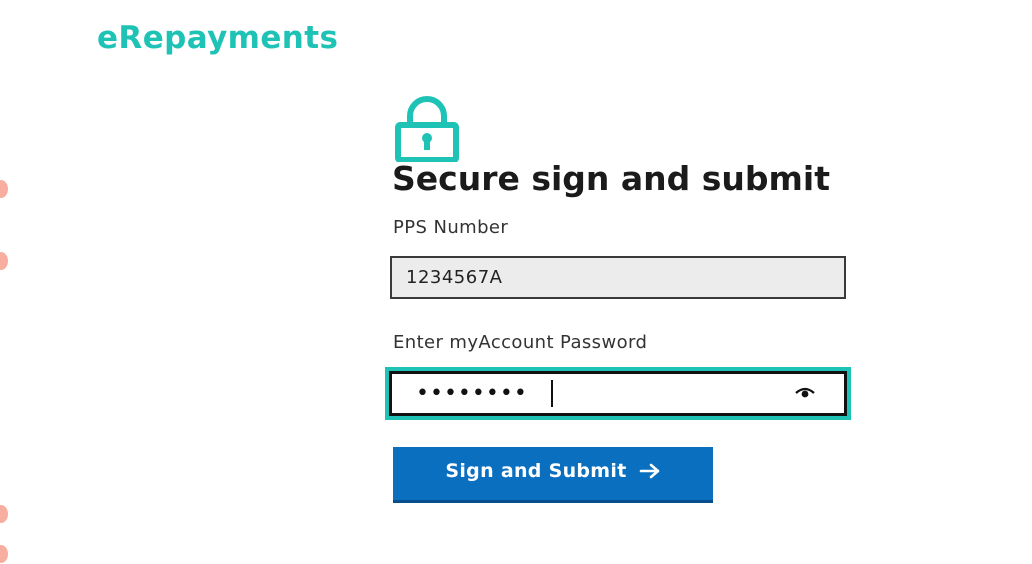  Describe the element at coordinates (536, 470) in the screenshot. I see `sign-and-submit-label: Sign and Submit` at that location.